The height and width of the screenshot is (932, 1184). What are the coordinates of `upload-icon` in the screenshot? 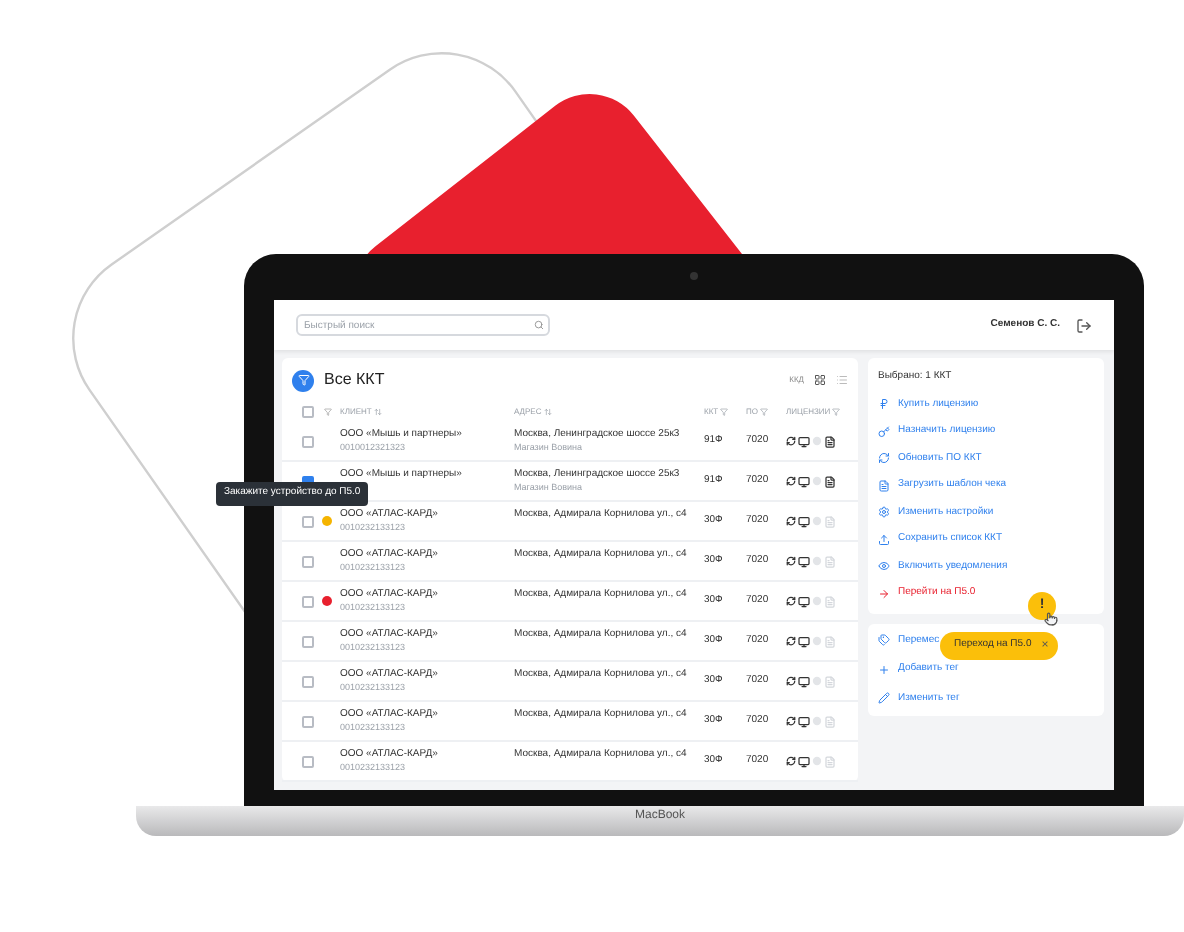 It's located at (884, 539).